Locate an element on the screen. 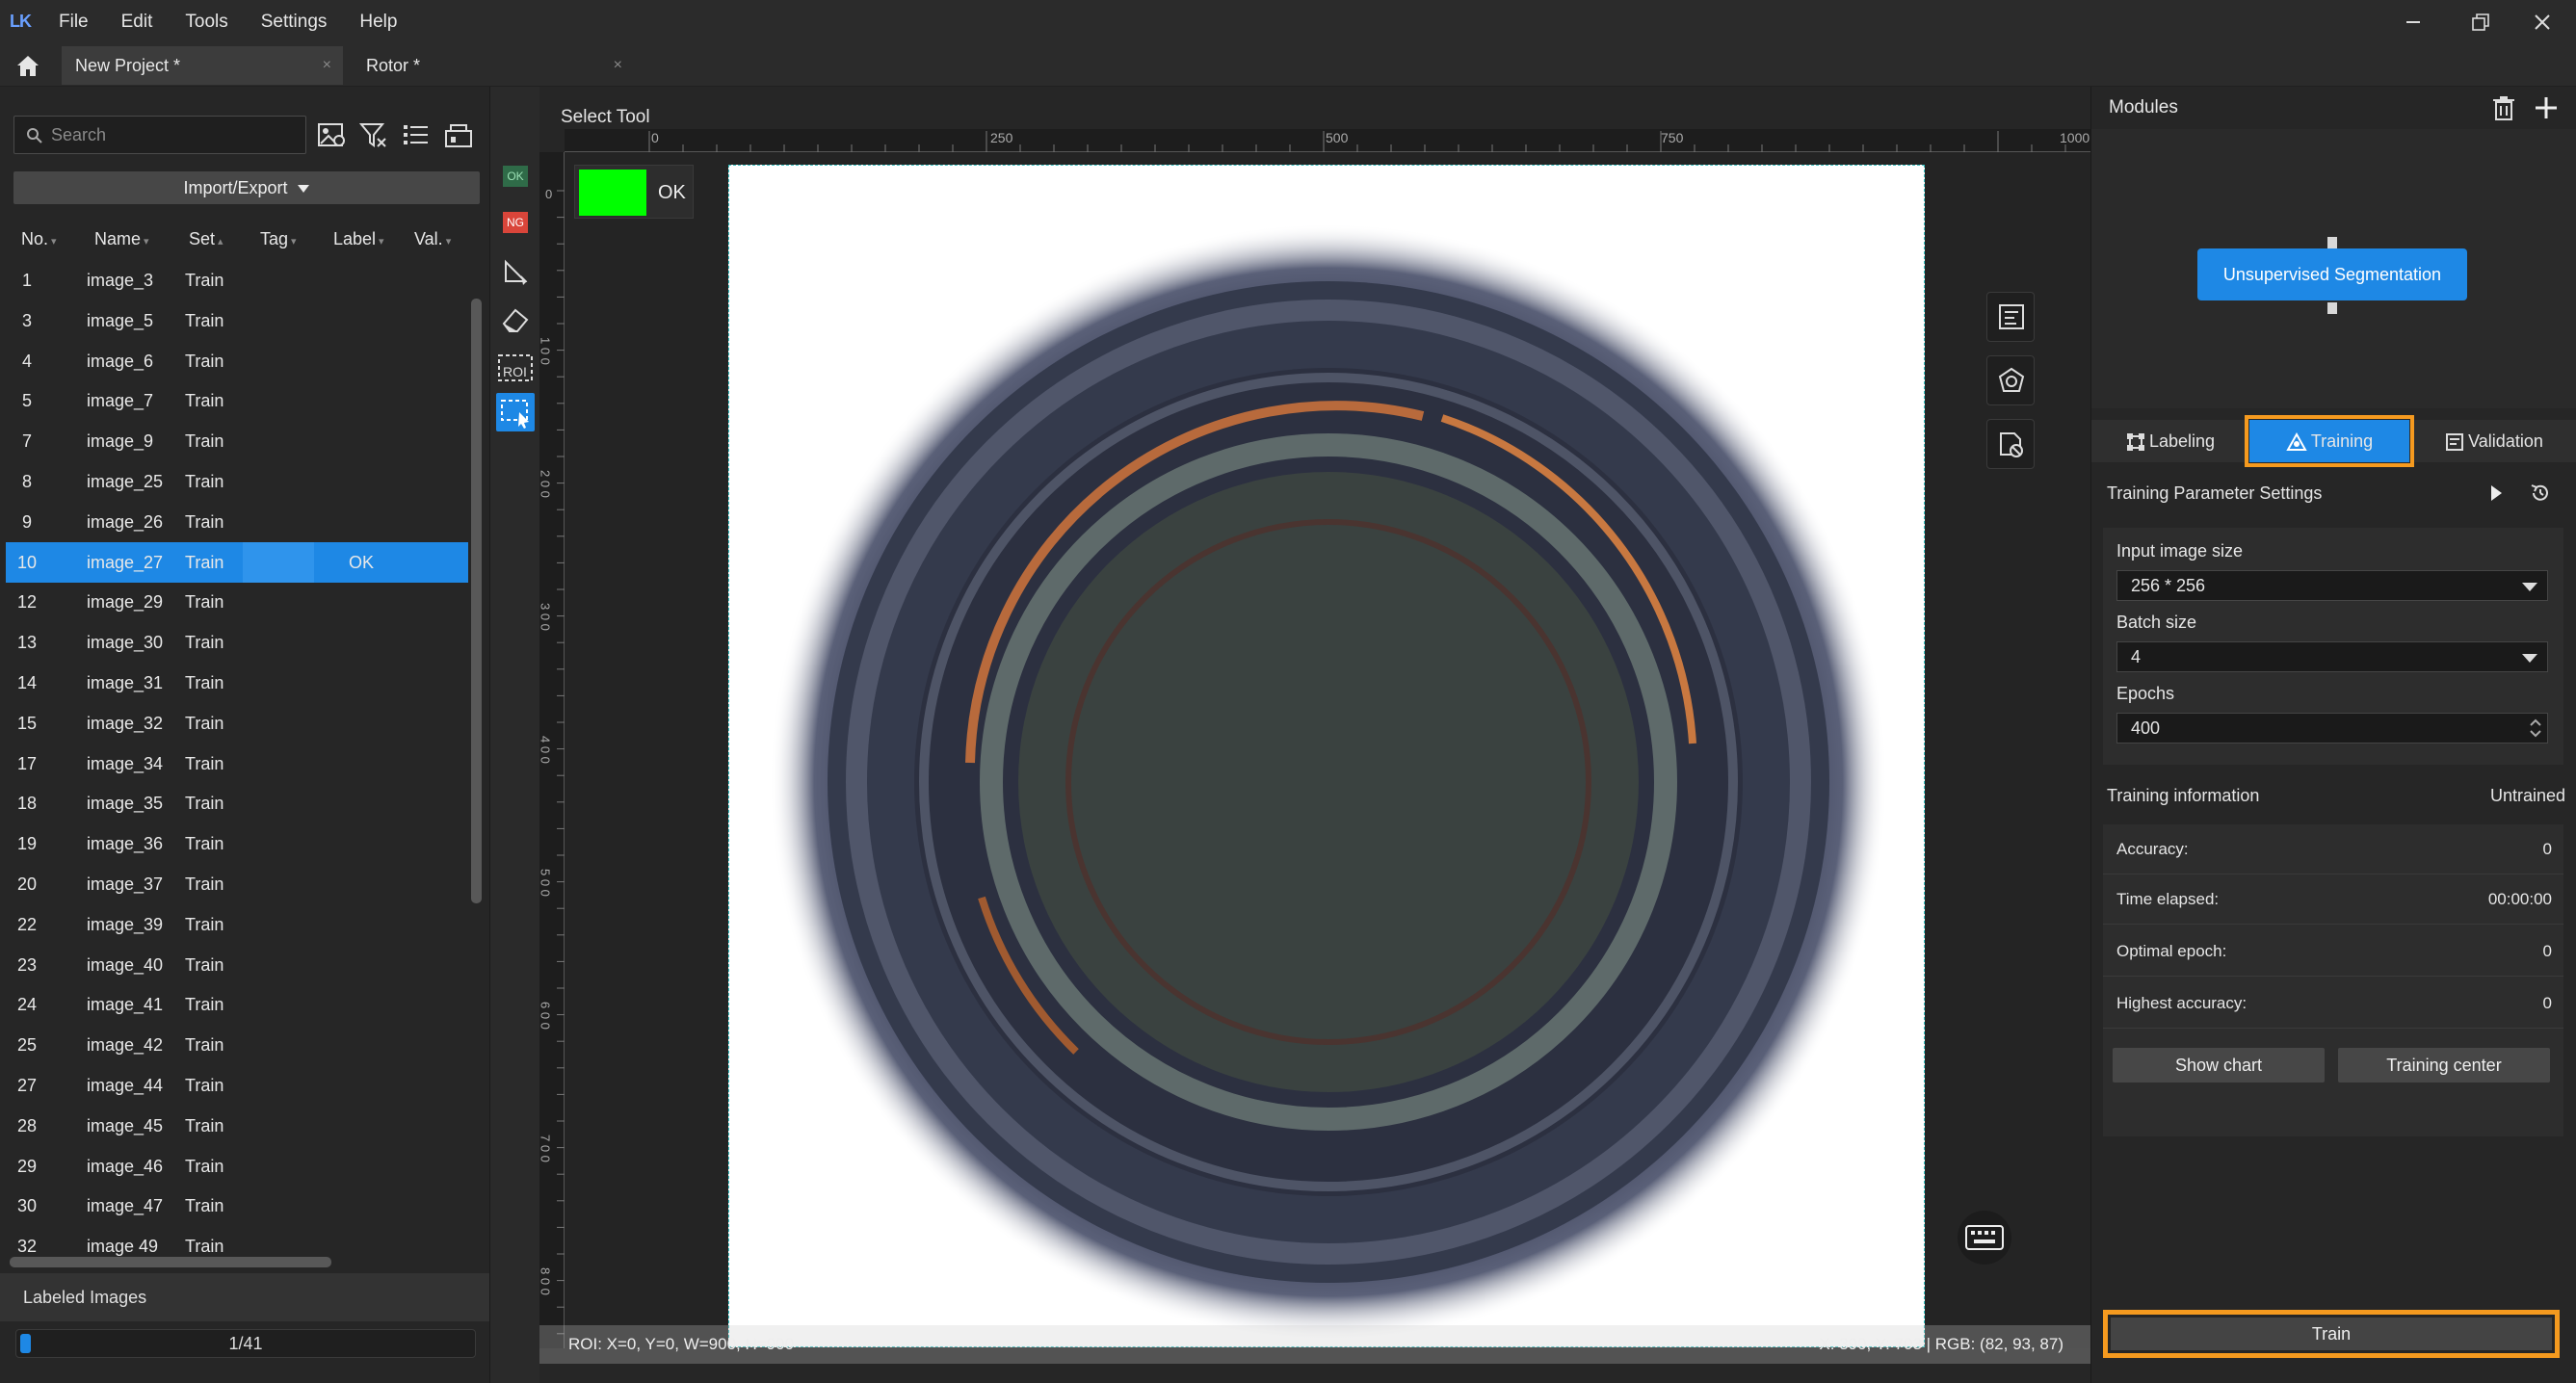 The width and height of the screenshot is (2576, 1383). vertical-scrollbar is located at coordinates (477, 601).